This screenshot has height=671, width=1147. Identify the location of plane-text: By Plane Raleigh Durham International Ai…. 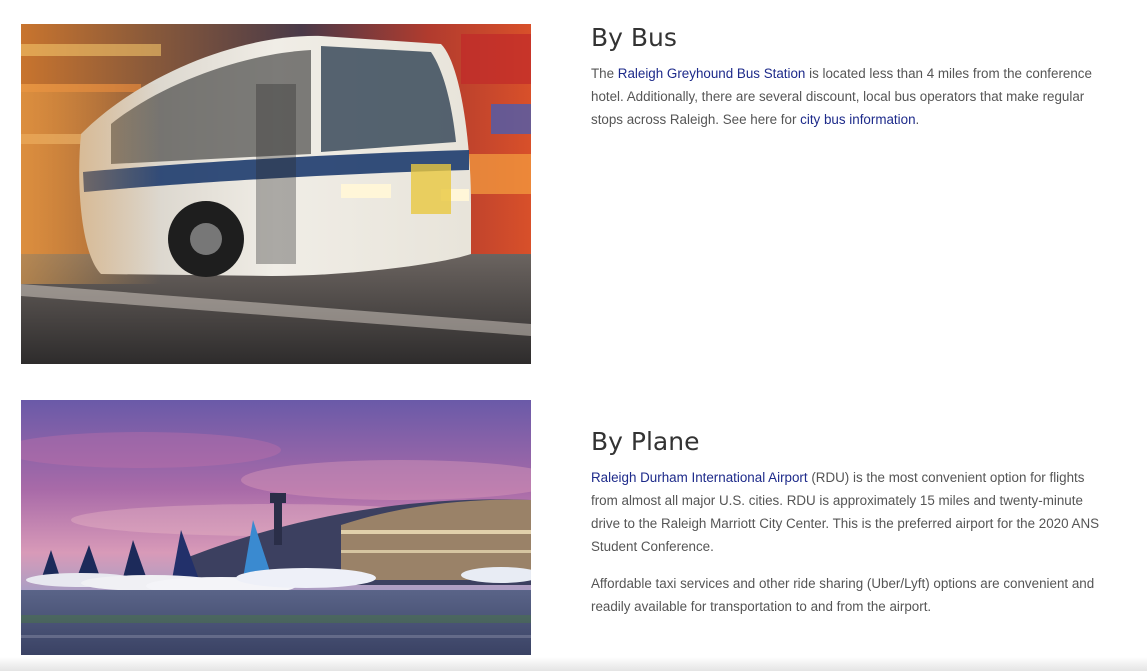
(847, 530).